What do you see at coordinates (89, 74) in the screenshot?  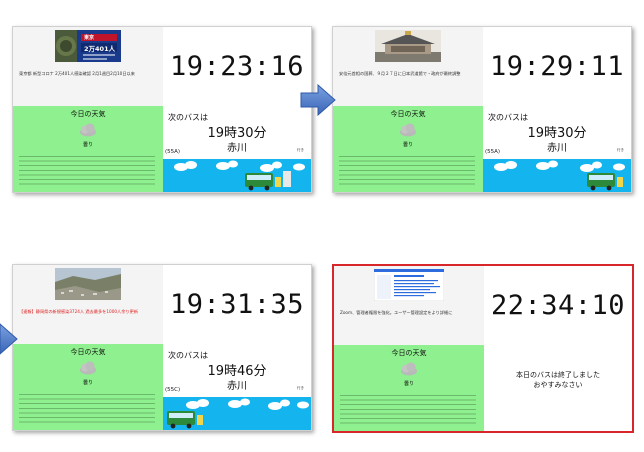 I see `news-headline: 東京都 新型コロナ 2万401人感染確認 2月1週目2月10日以来` at bounding box center [89, 74].